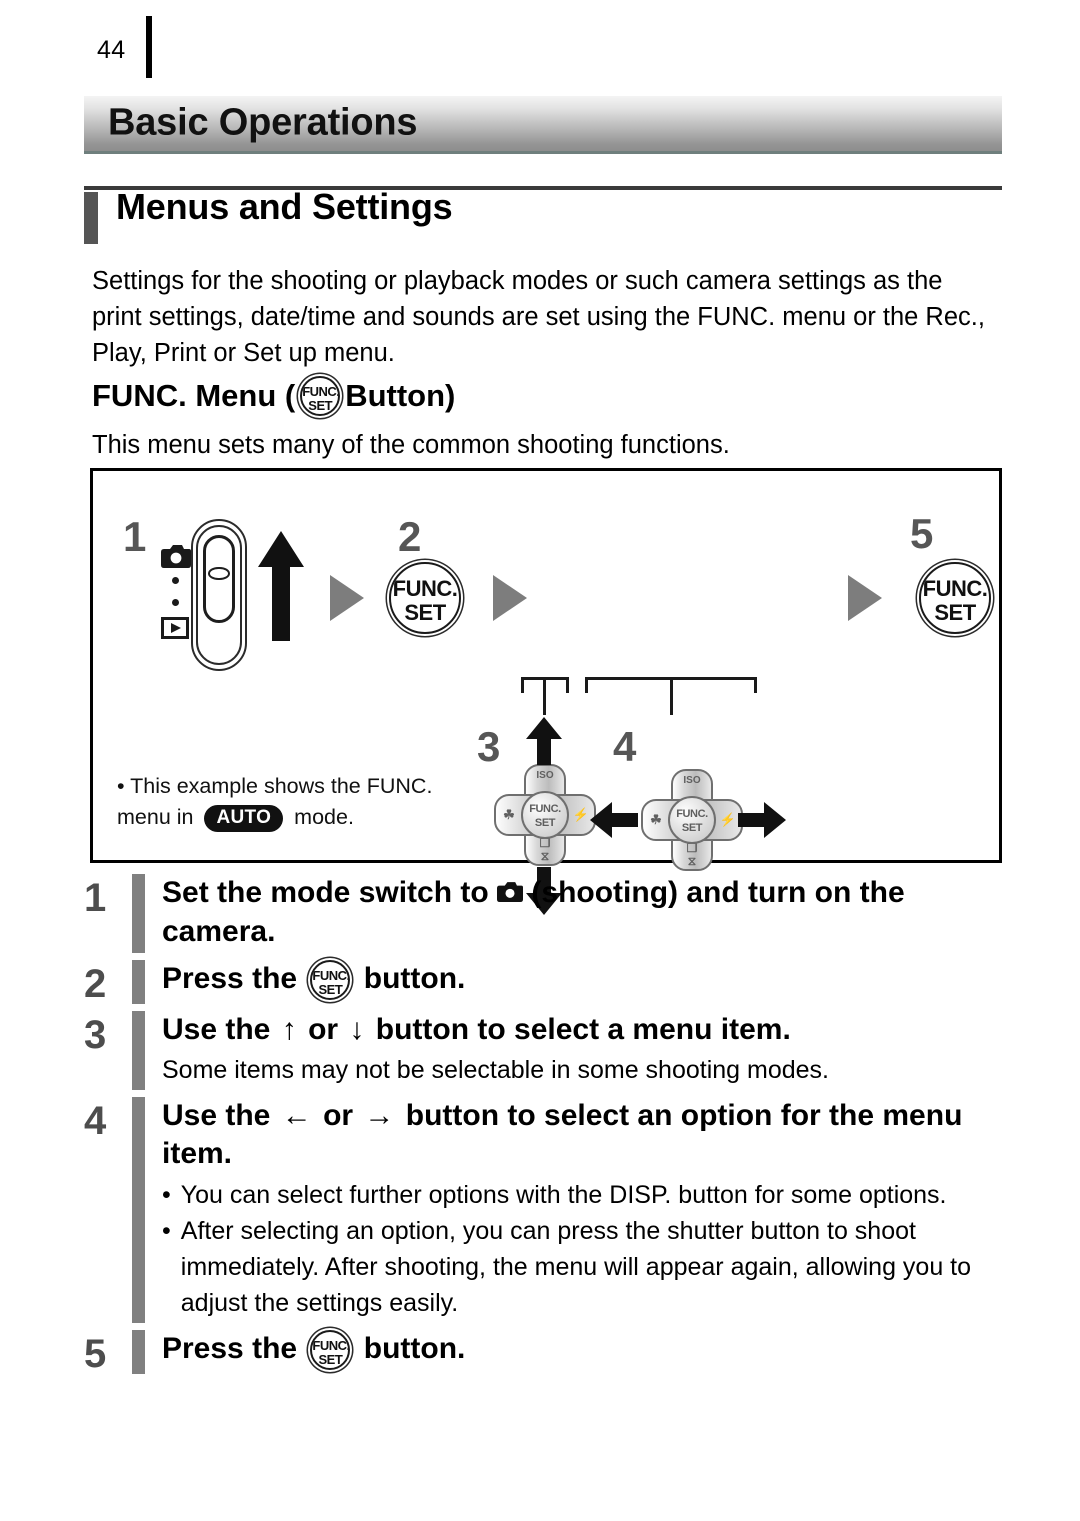  What do you see at coordinates (545, 823) in the screenshot?
I see `dpad3-hub-bottom-label: SET` at bounding box center [545, 823].